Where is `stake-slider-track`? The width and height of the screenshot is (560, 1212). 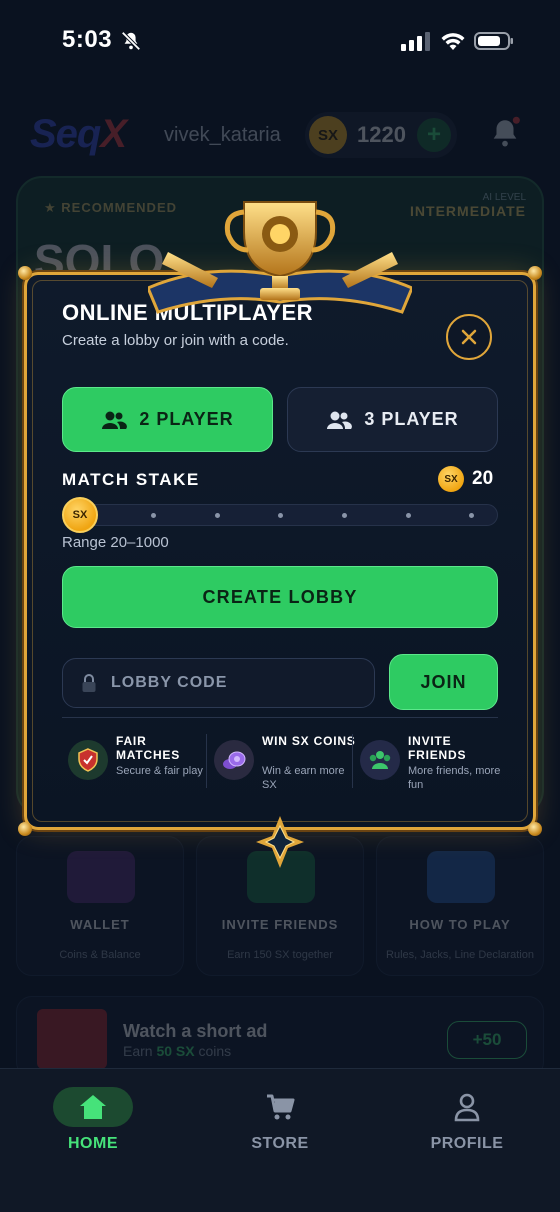
stake-slider-track is located at coordinates (281, 515).